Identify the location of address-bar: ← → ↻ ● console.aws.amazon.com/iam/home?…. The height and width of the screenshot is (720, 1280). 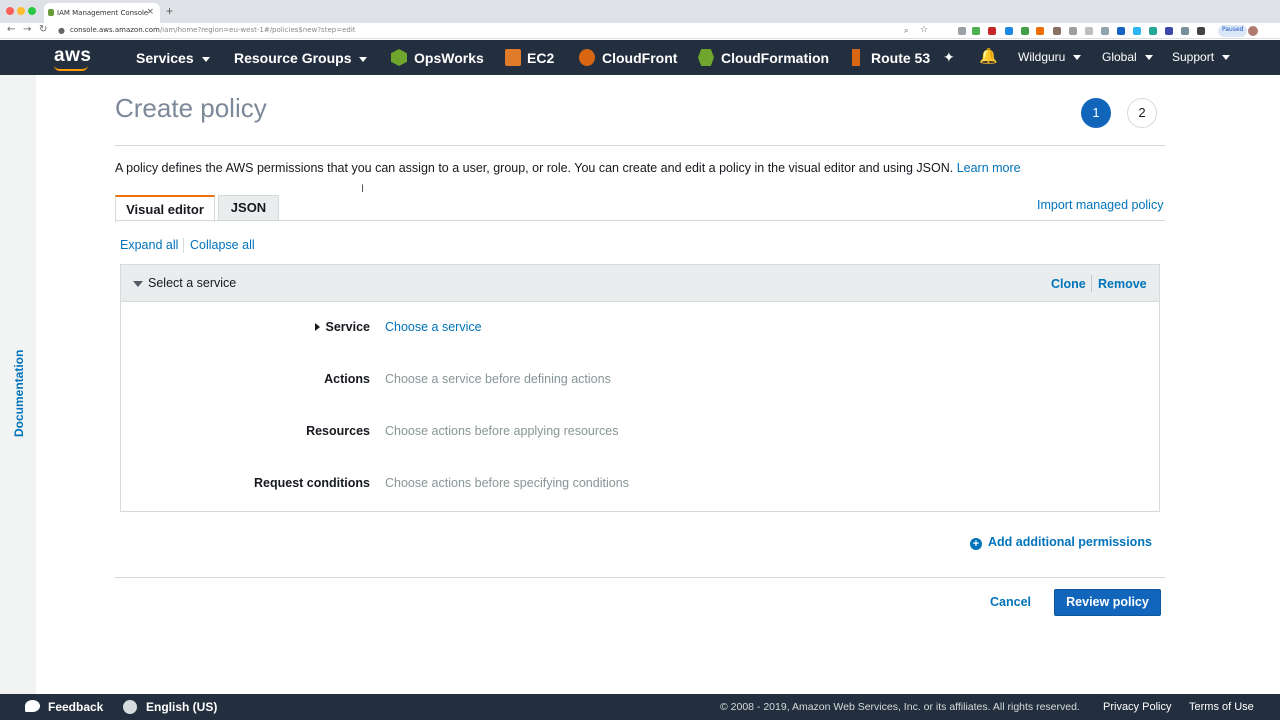
(640, 31).